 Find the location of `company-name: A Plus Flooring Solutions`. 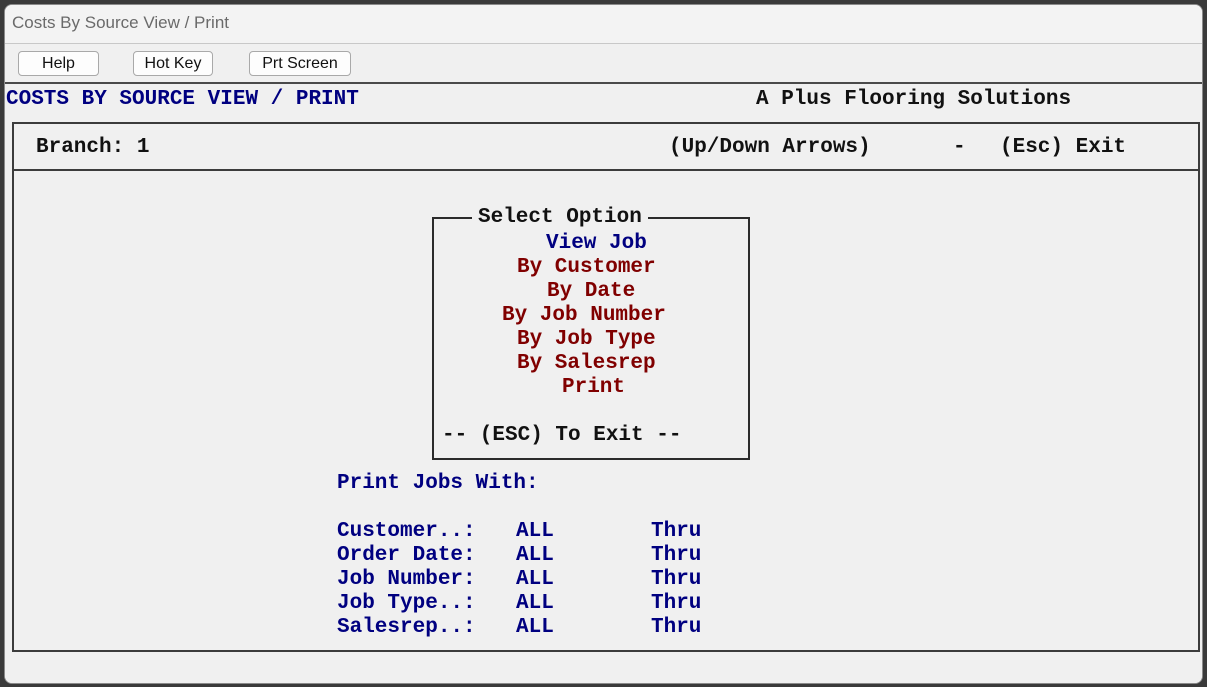

company-name: A Plus Flooring Solutions is located at coordinates (914, 99).